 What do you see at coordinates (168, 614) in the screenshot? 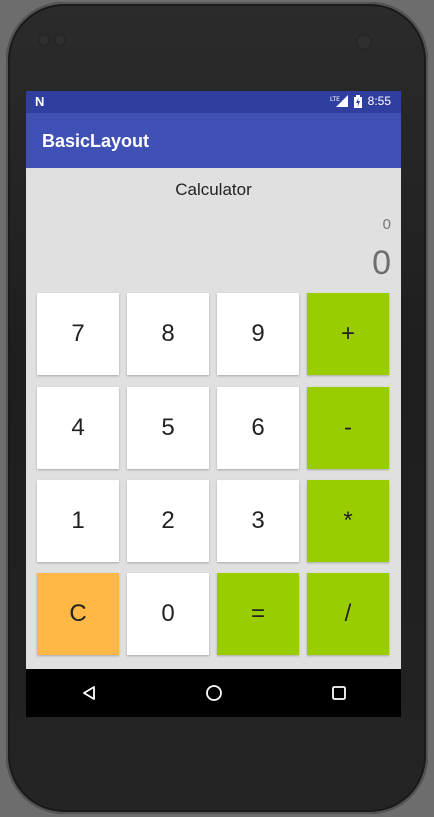
I see `key-digit-0-button: 0` at bounding box center [168, 614].